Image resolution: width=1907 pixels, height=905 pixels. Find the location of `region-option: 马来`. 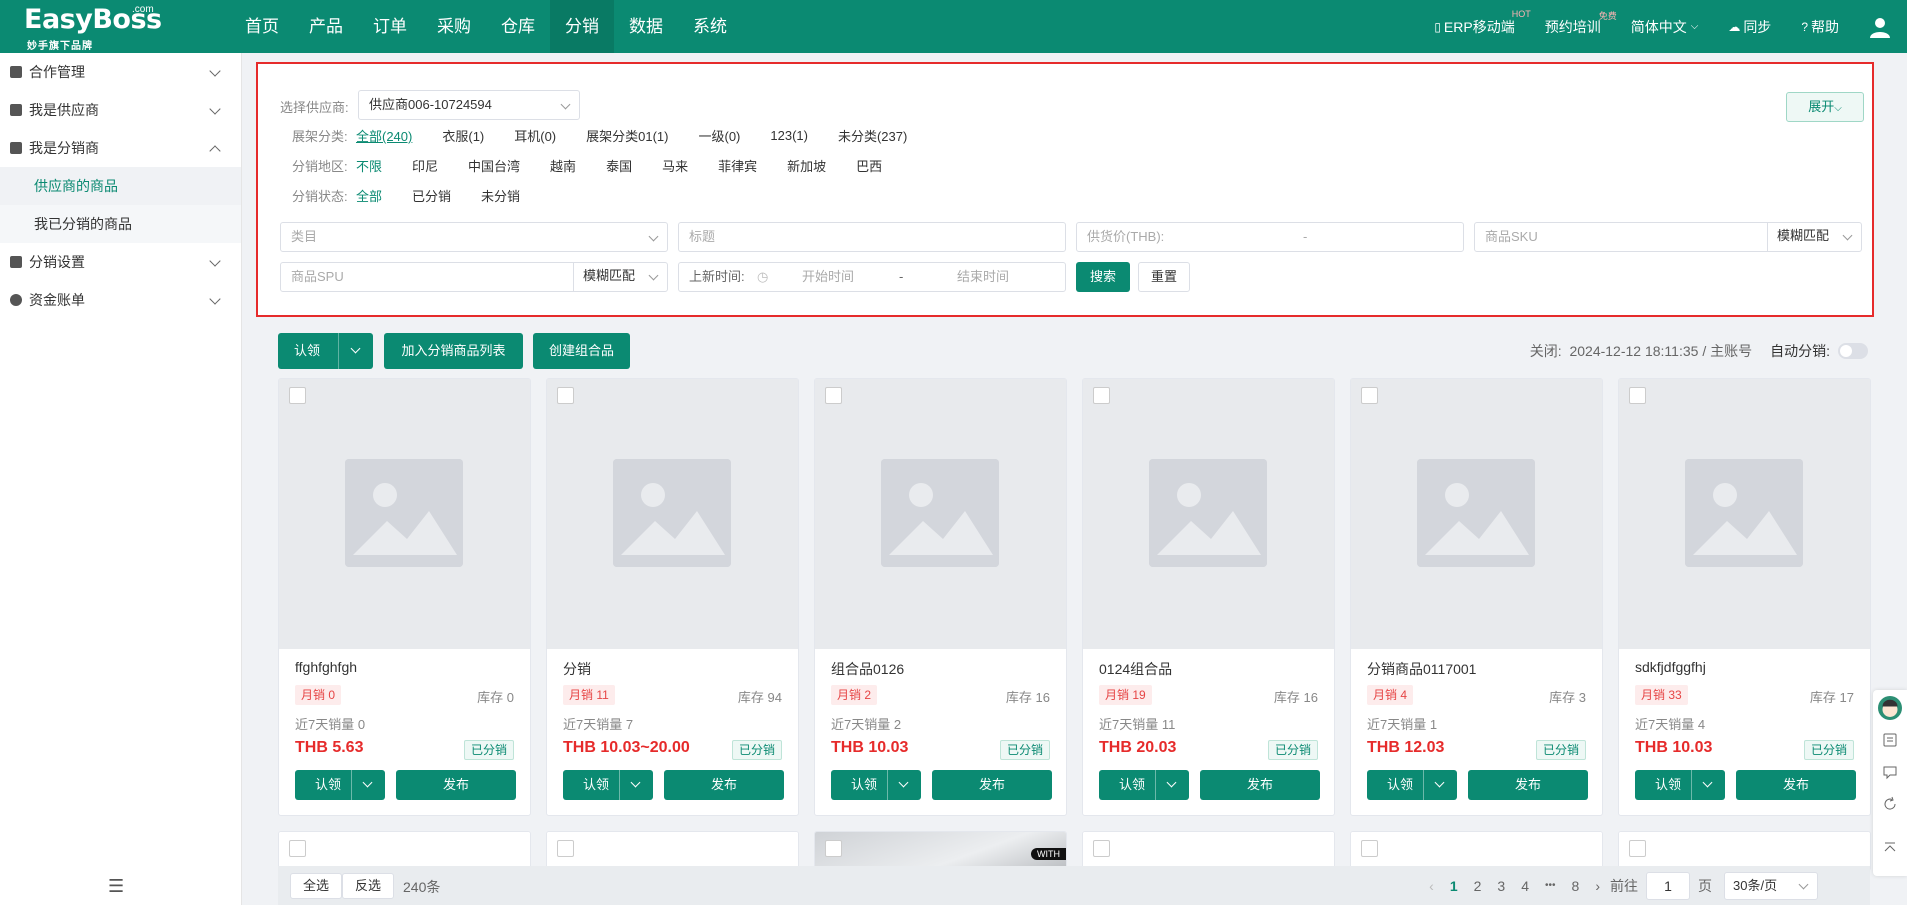

region-option: 马来 is located at coordinates (675, 165).